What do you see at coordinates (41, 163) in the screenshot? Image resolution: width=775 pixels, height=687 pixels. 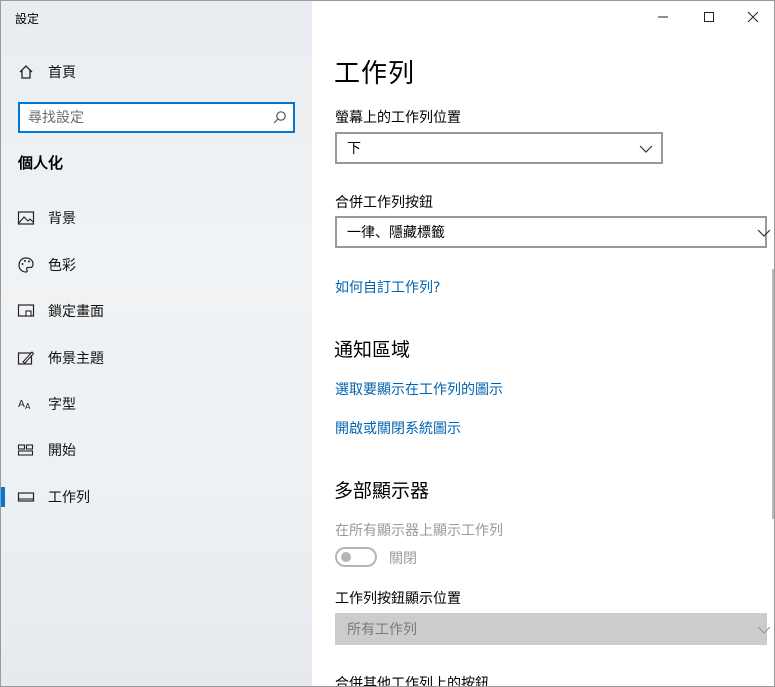 I see `section-title: 個人化` at bounding box center [41, 163].